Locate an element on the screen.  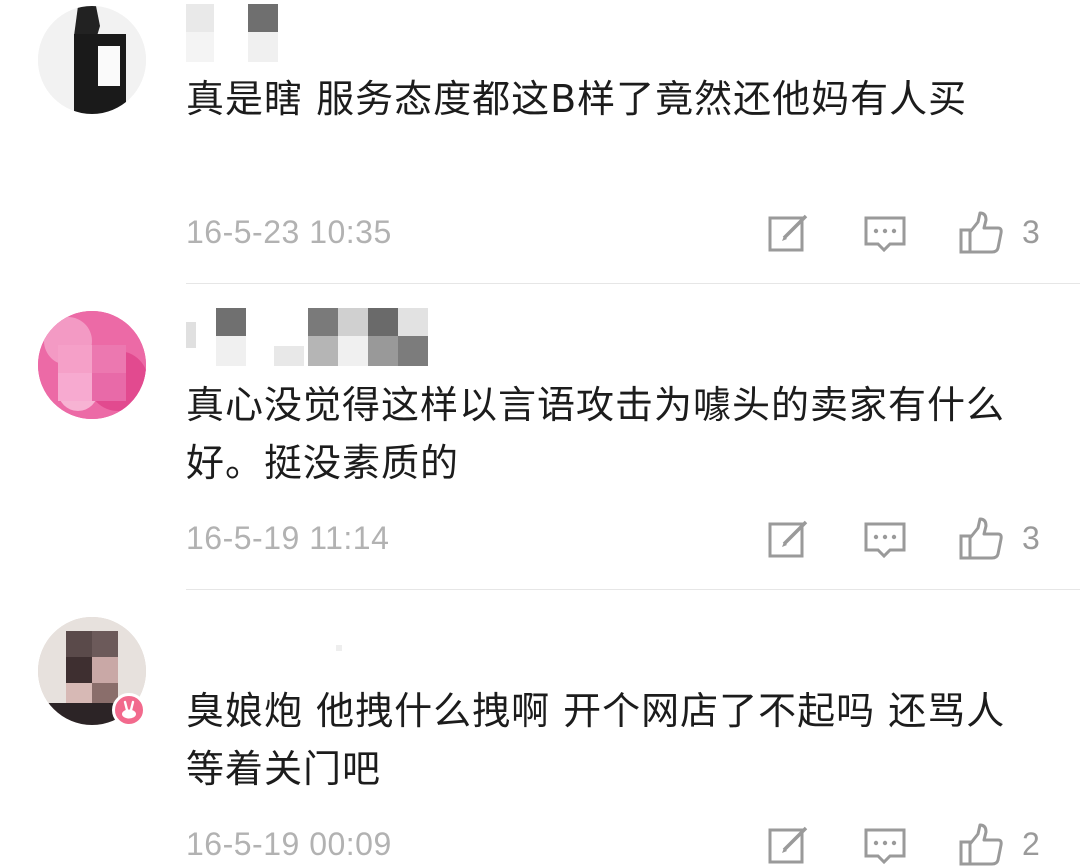
rabbit-badge-icon is located at coordinates (129, 710).